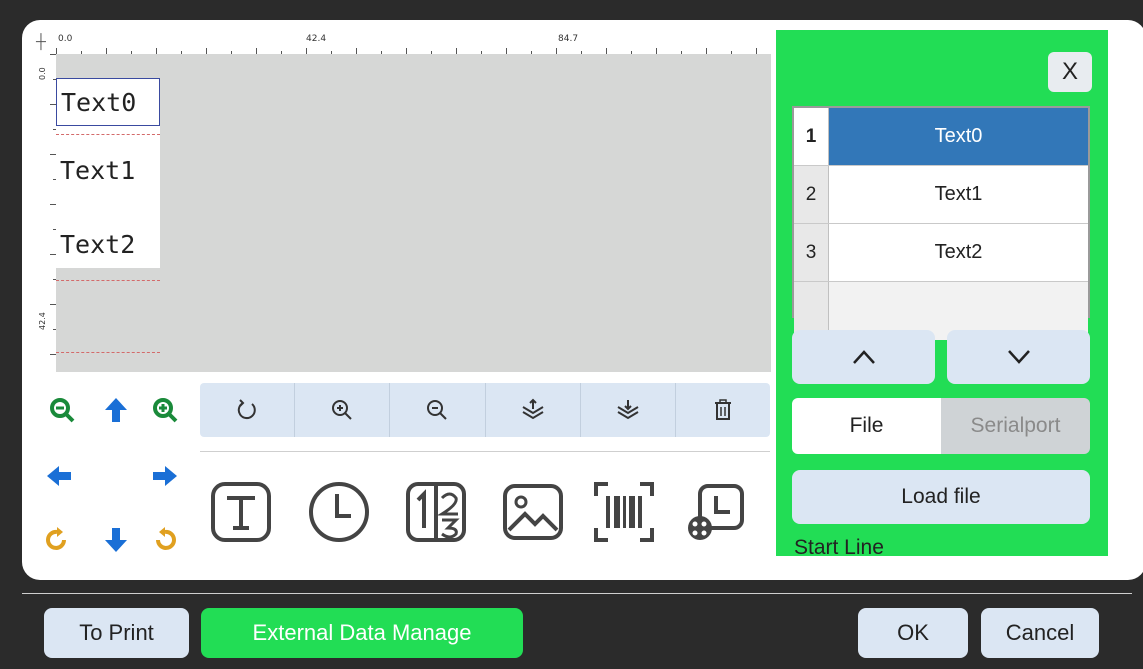  I want to click on counter-tool-icon, so click(436, 512).